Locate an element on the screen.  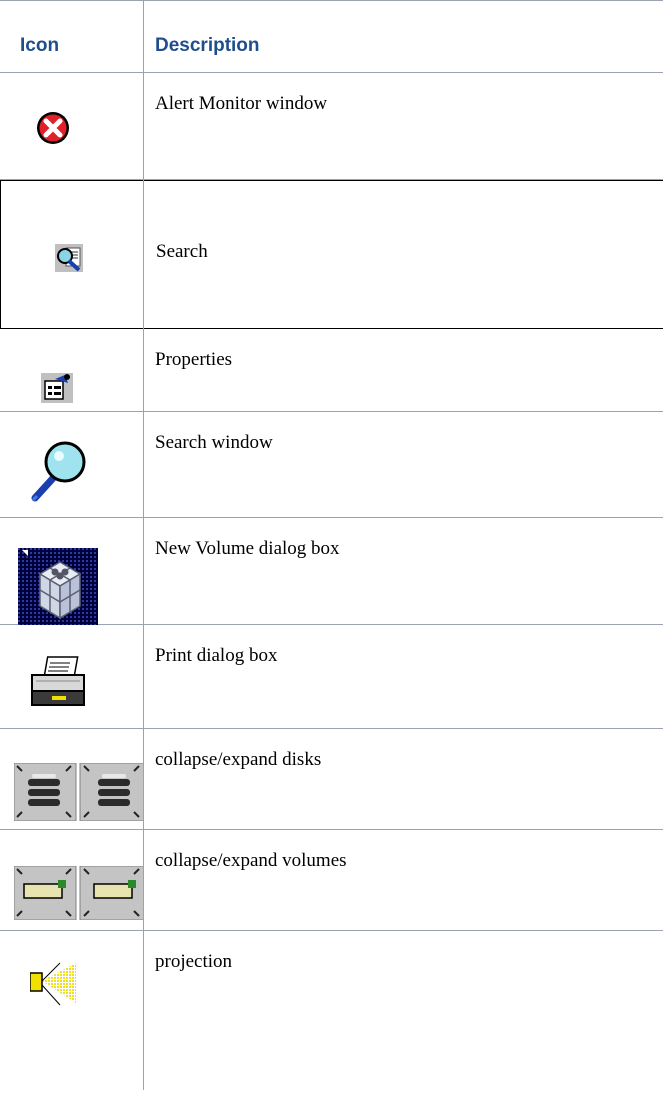
row-description: New Volume dialog box is located at coordinates (247, 548).